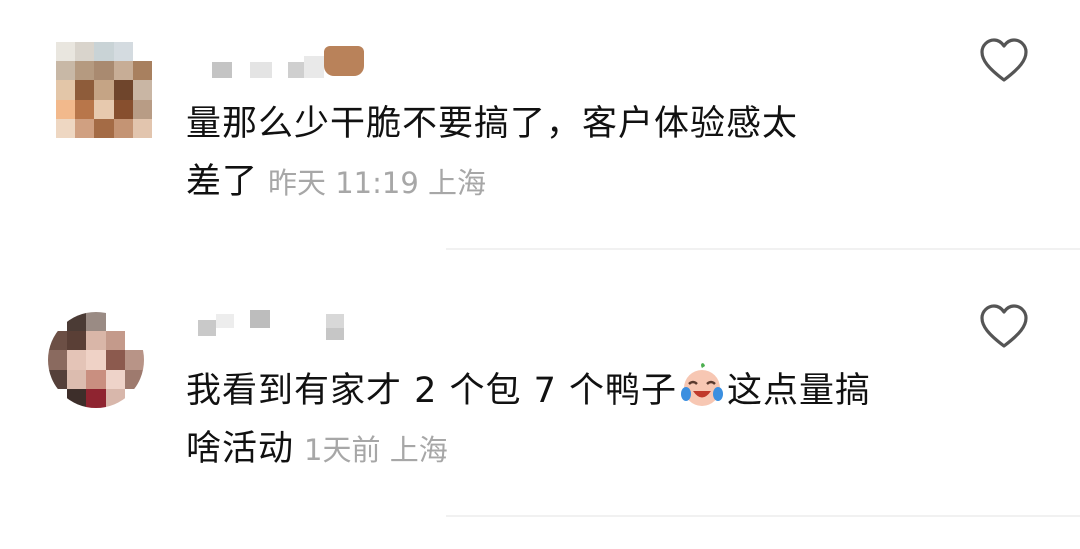 Image resolution: width=1080 pixels, height=549 pixels. I want to click on comment-body: 我看到有家才 2 个包 7 个鸭子, so click(432, 391).